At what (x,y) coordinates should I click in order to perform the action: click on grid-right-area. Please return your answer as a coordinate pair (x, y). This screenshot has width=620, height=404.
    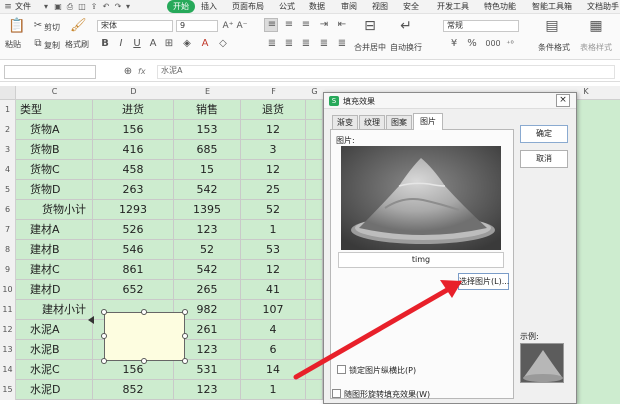
    Looking at the image, I should click on (598, 252).